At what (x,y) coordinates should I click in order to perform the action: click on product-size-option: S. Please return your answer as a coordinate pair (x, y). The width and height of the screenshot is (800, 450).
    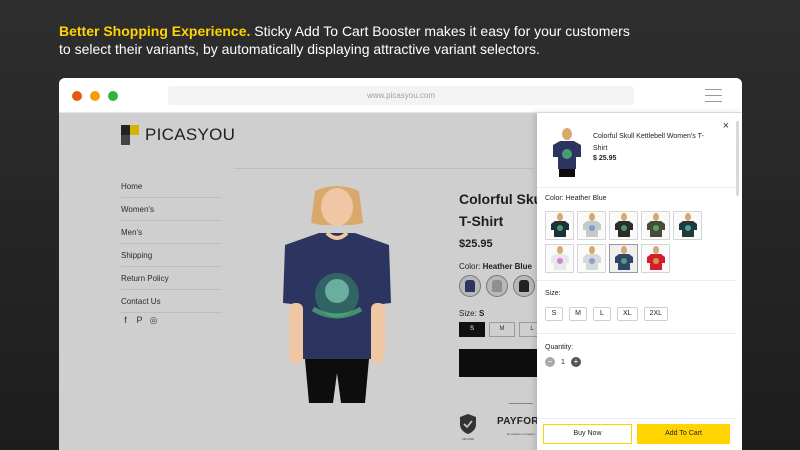
    Looking at the image, I should click on (472, 329).